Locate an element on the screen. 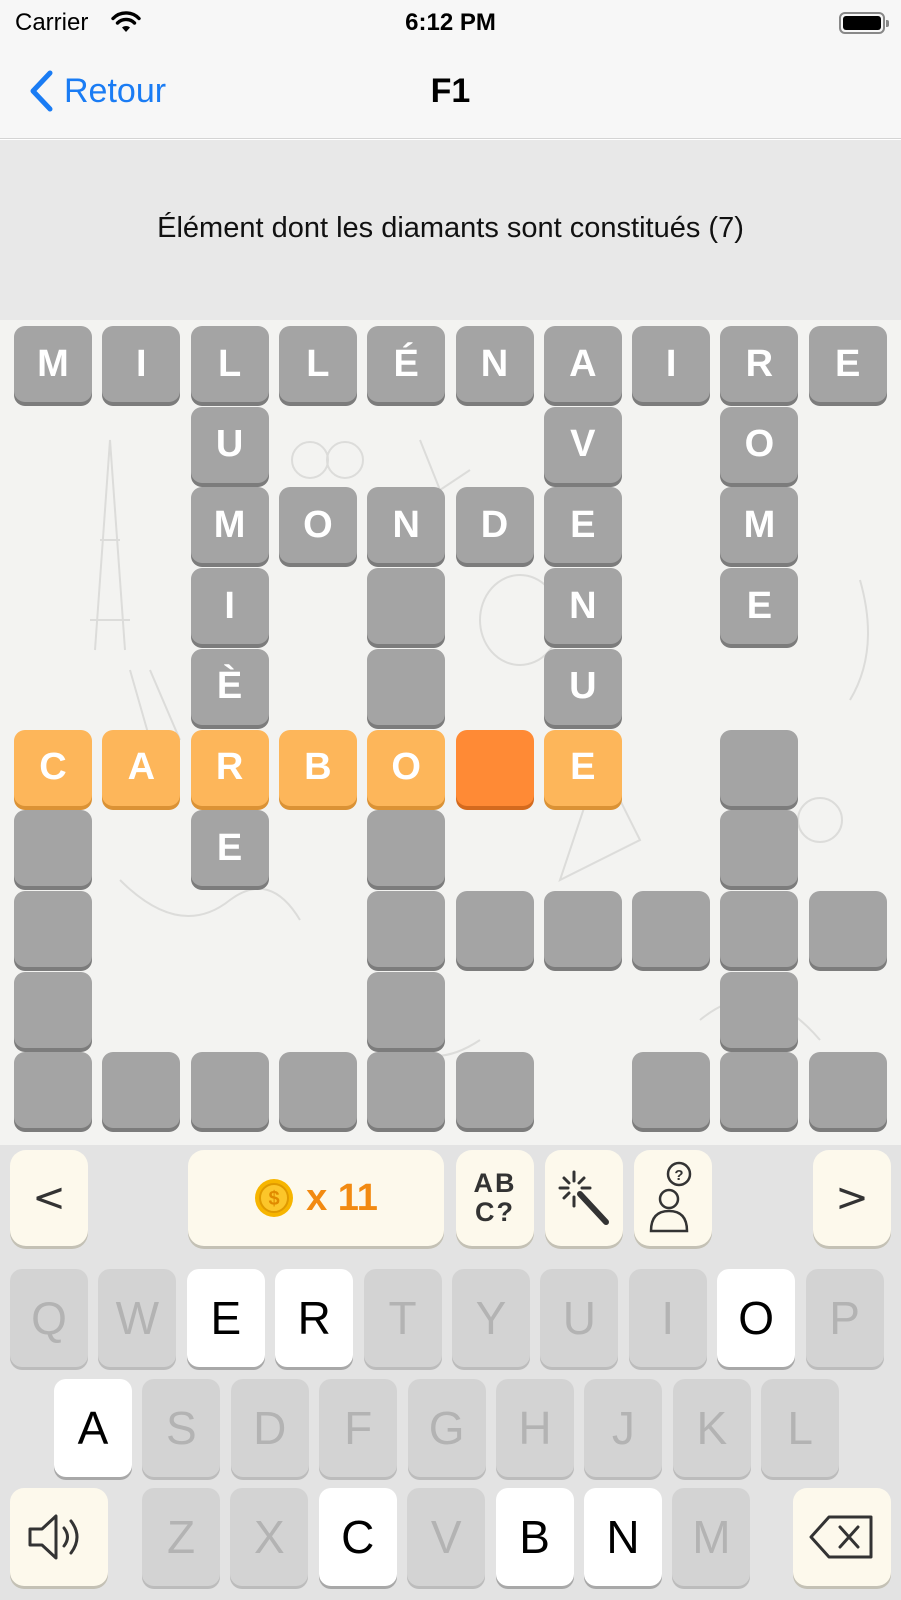  key-x: X is located at coordinates (269, 1537).